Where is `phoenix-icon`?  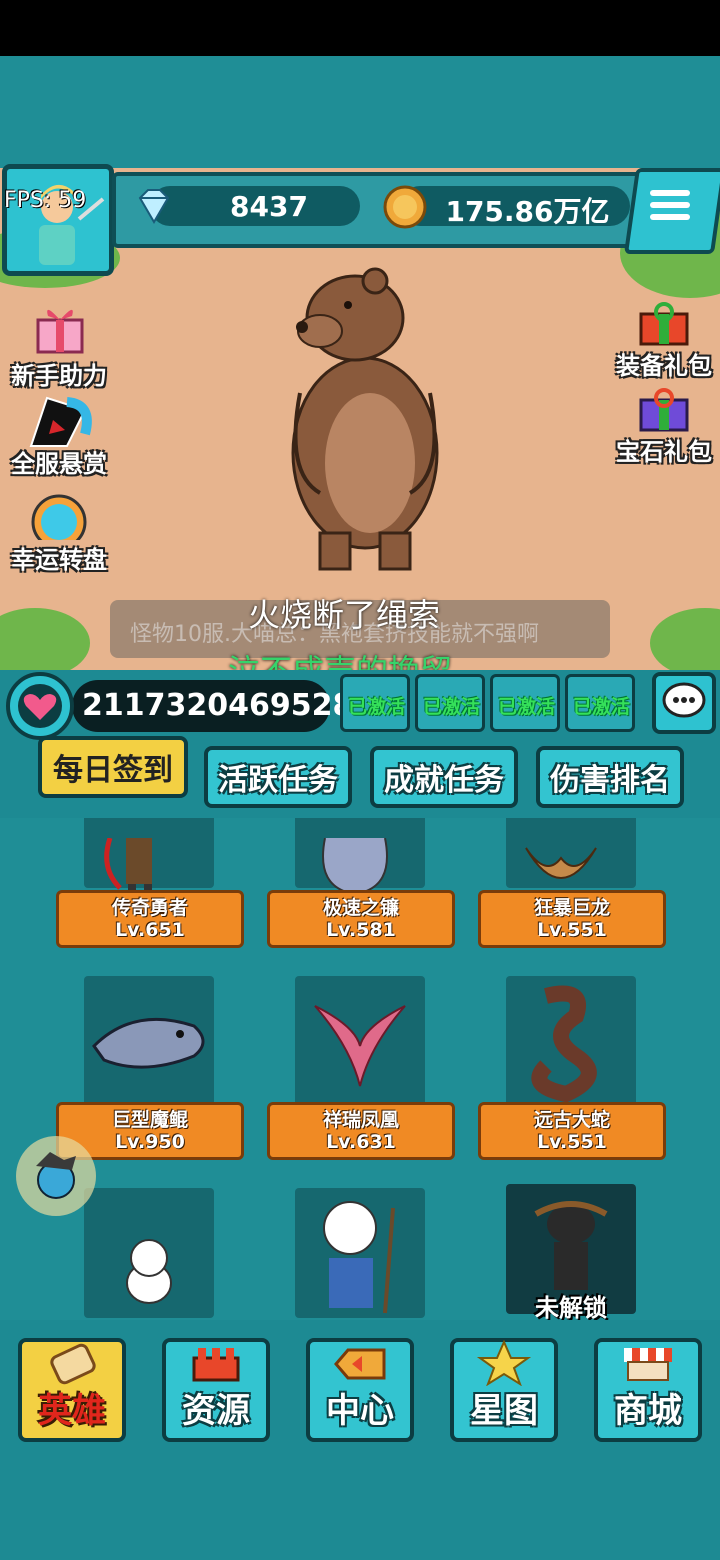 phoenix-icon is located at coordinates (360, 1046).